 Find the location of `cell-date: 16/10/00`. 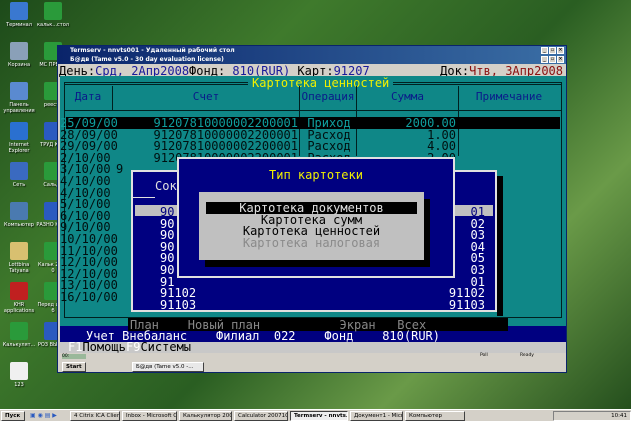

cell-date: 16/10/00 is located at coordinates (89, 297).